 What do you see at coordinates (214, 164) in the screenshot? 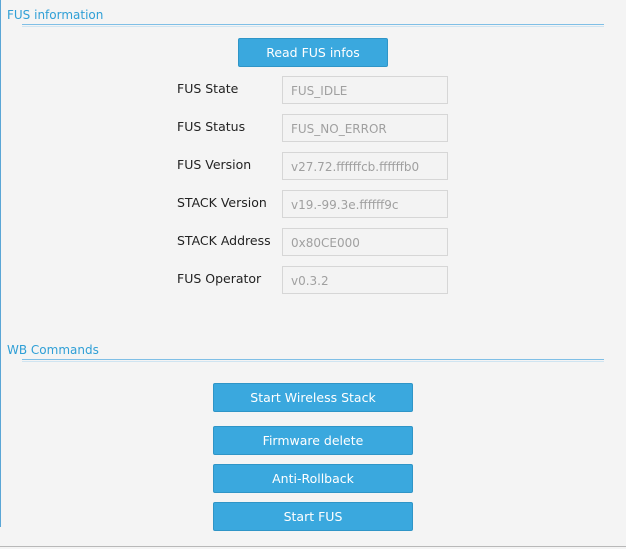
I see `fus-version-label: FUS Version` at bounding box center [214, 164].